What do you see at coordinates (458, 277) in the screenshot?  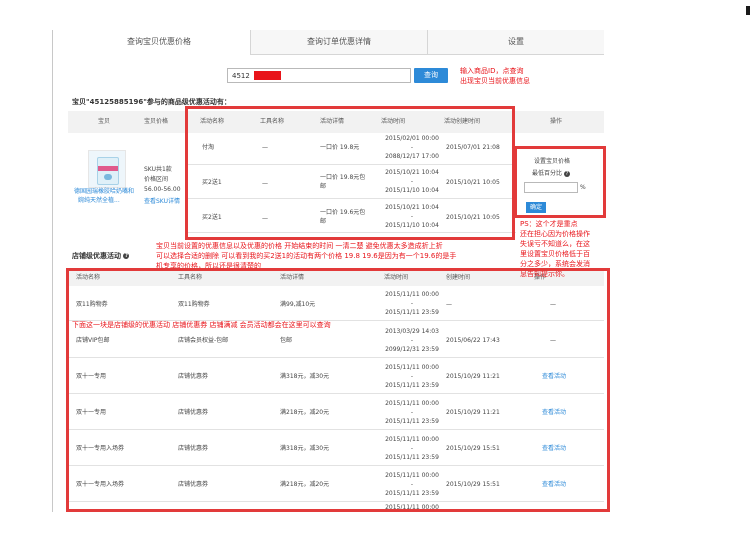 I see `header-created-time: 创建时间` at bounding box center [458, 277].